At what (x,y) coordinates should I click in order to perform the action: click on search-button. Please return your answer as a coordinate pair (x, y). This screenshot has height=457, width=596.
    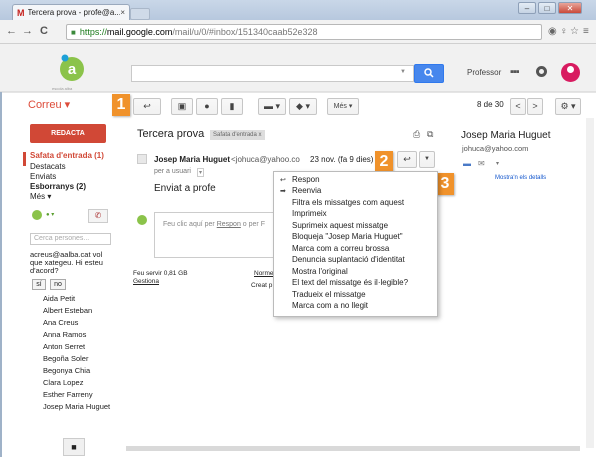
    Looking at the image, I should click on (429, 73).